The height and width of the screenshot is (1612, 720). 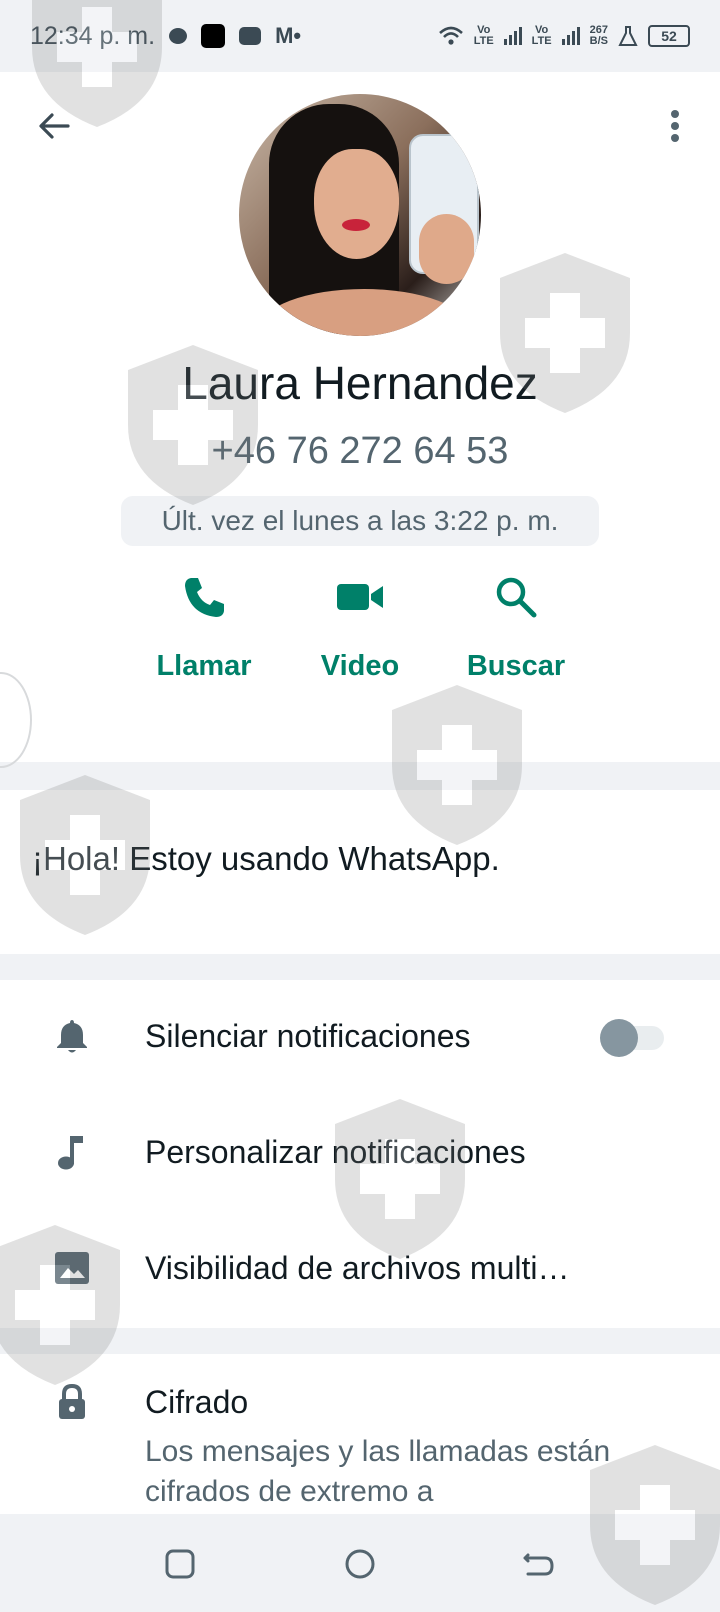 I want to click on battery-icon: 52, so click(x=669, y=36).